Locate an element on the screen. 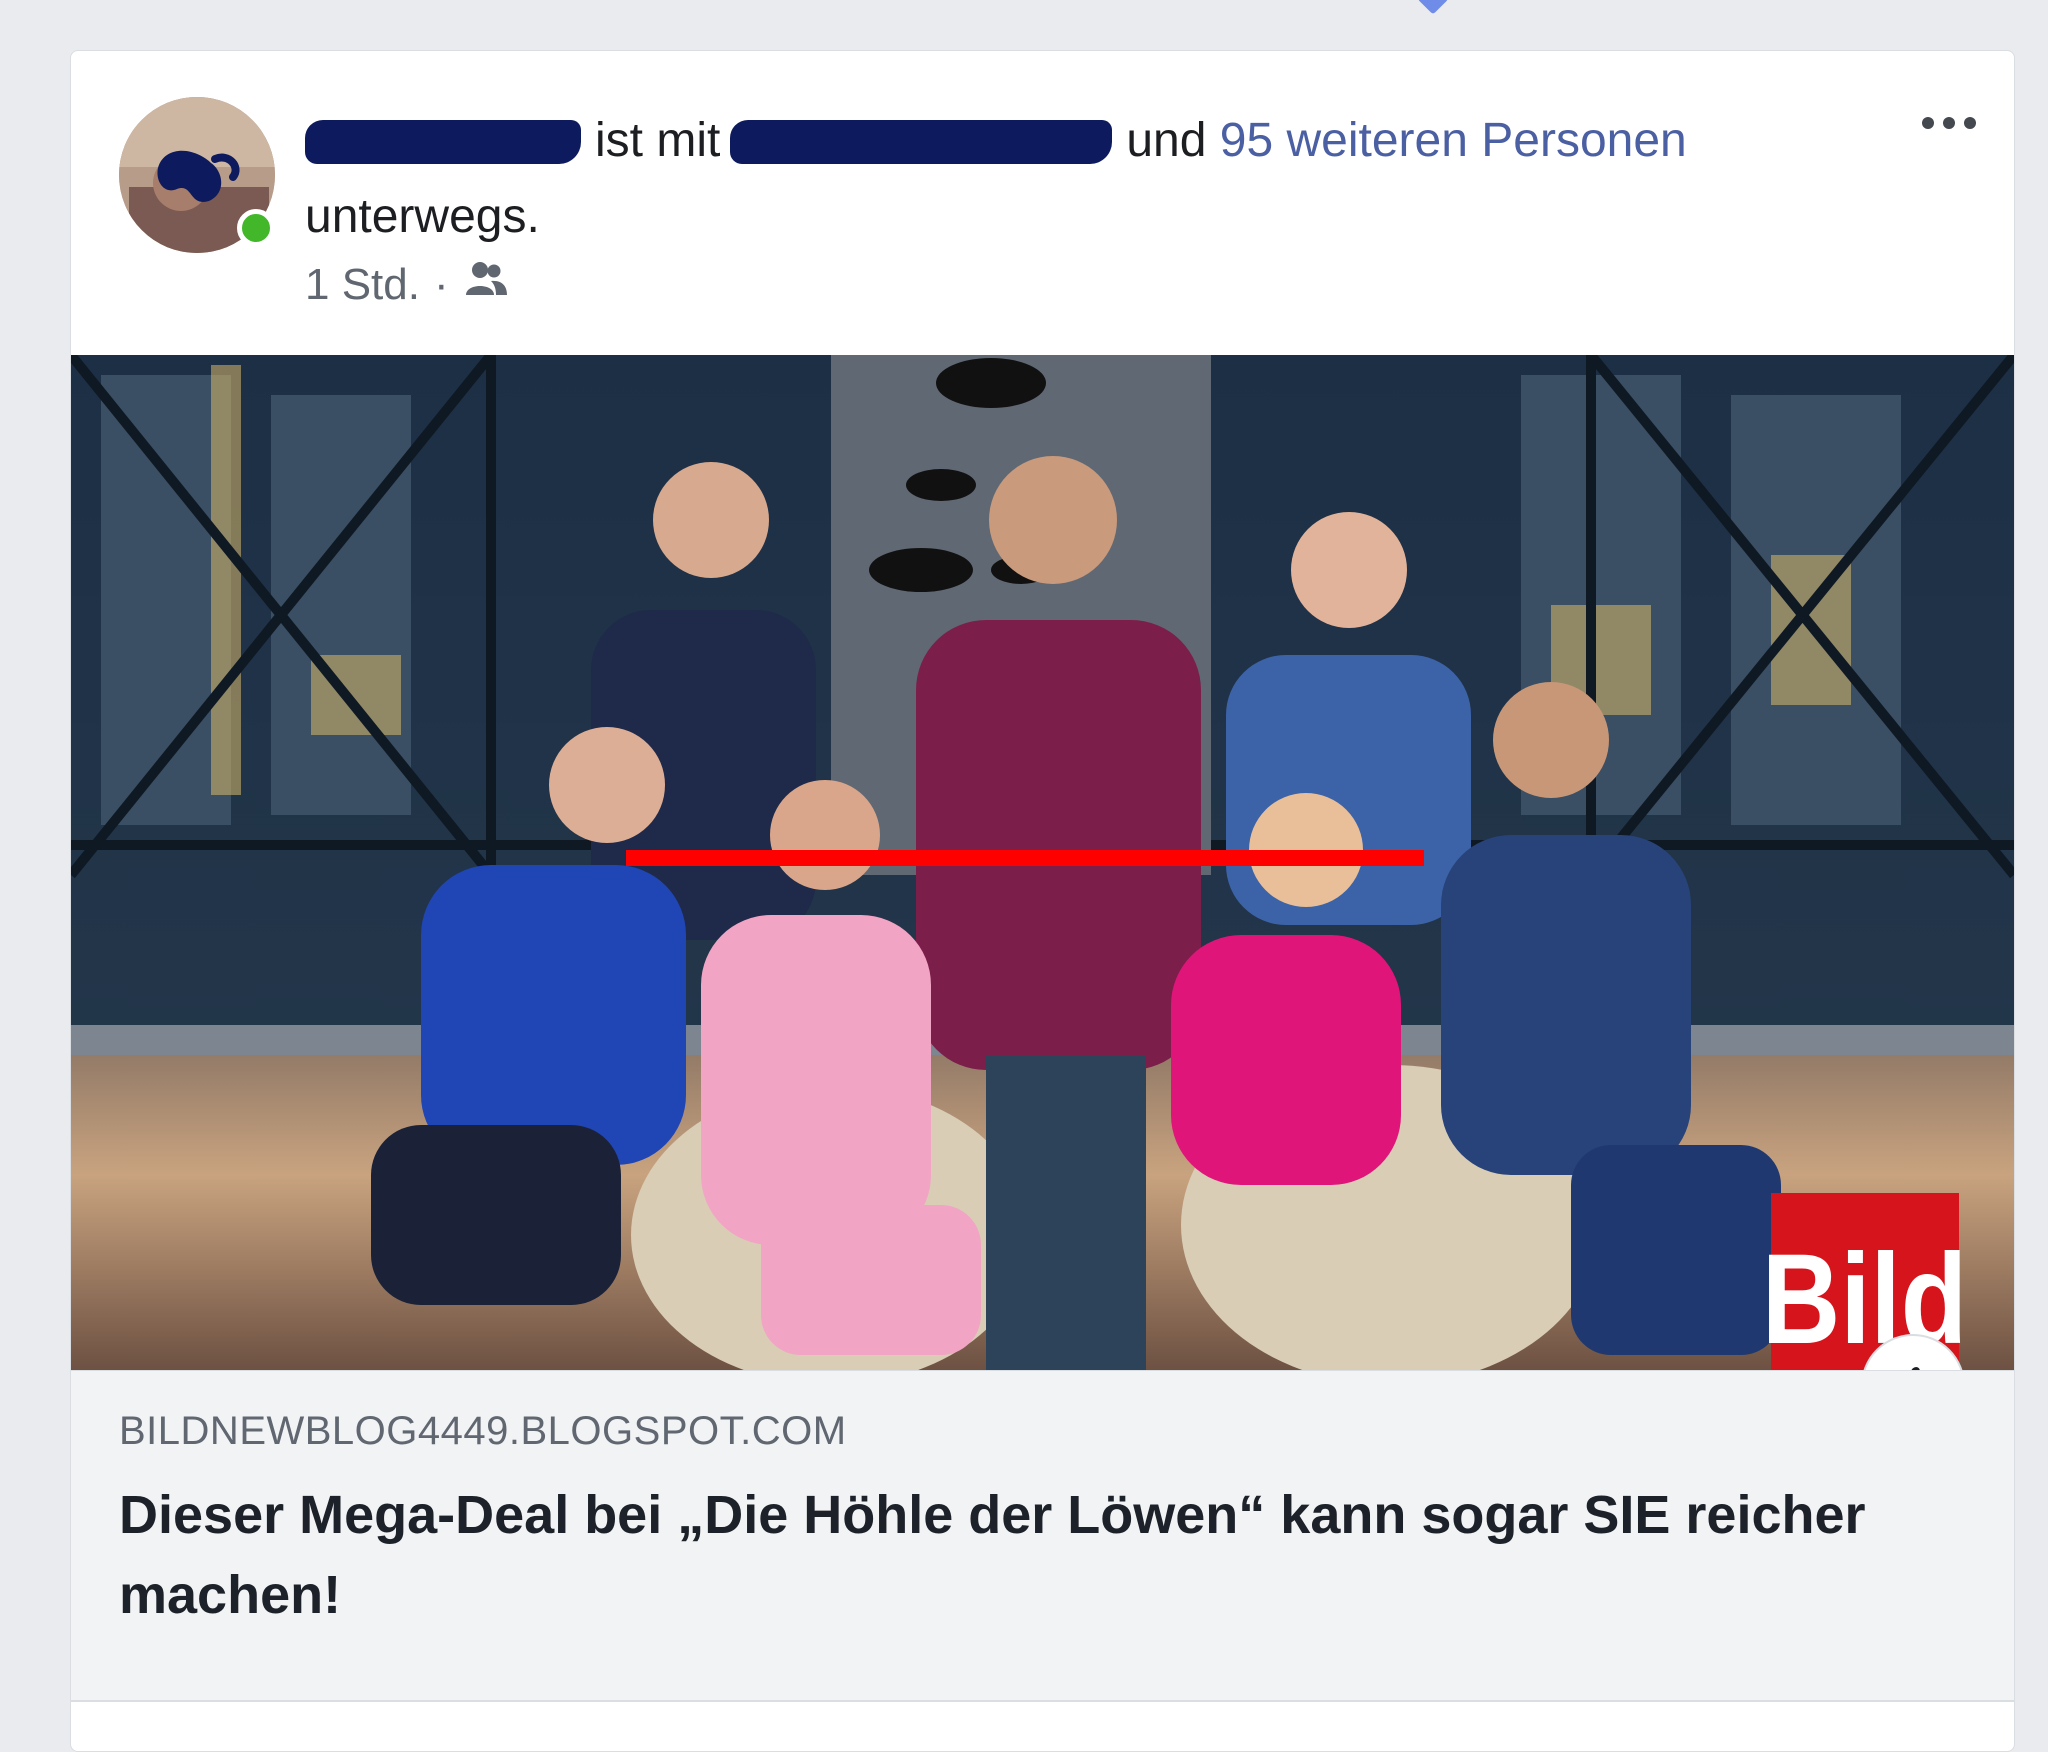 This screenshot has width=2048, height=1752. more-options-icon is located at coordinates (1949, 123).